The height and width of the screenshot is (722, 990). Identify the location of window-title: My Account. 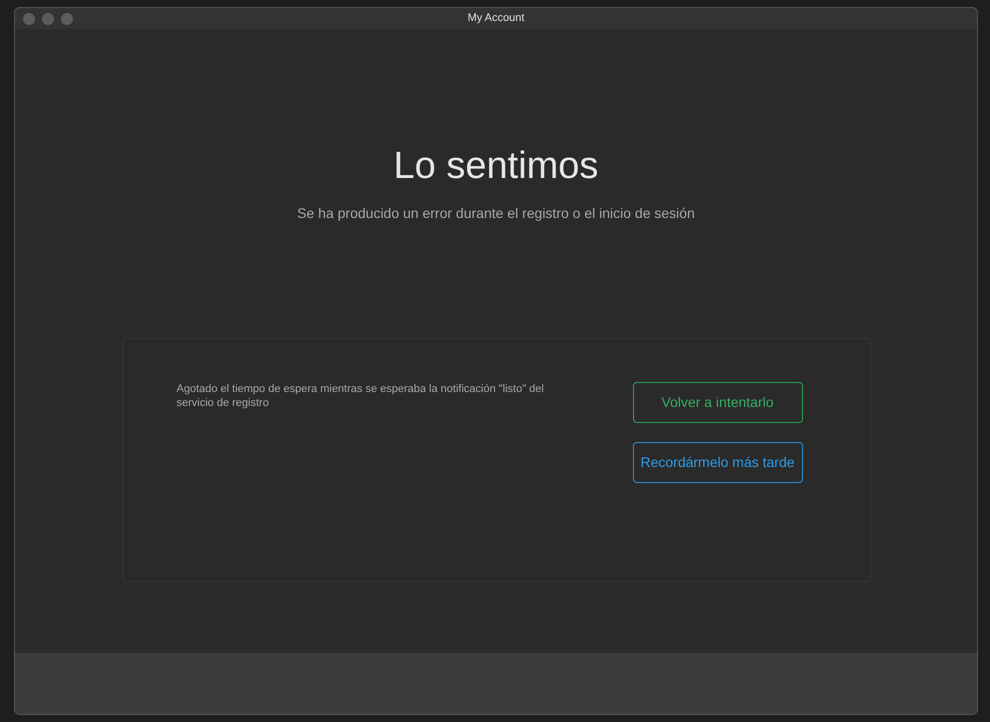
(496, 18).